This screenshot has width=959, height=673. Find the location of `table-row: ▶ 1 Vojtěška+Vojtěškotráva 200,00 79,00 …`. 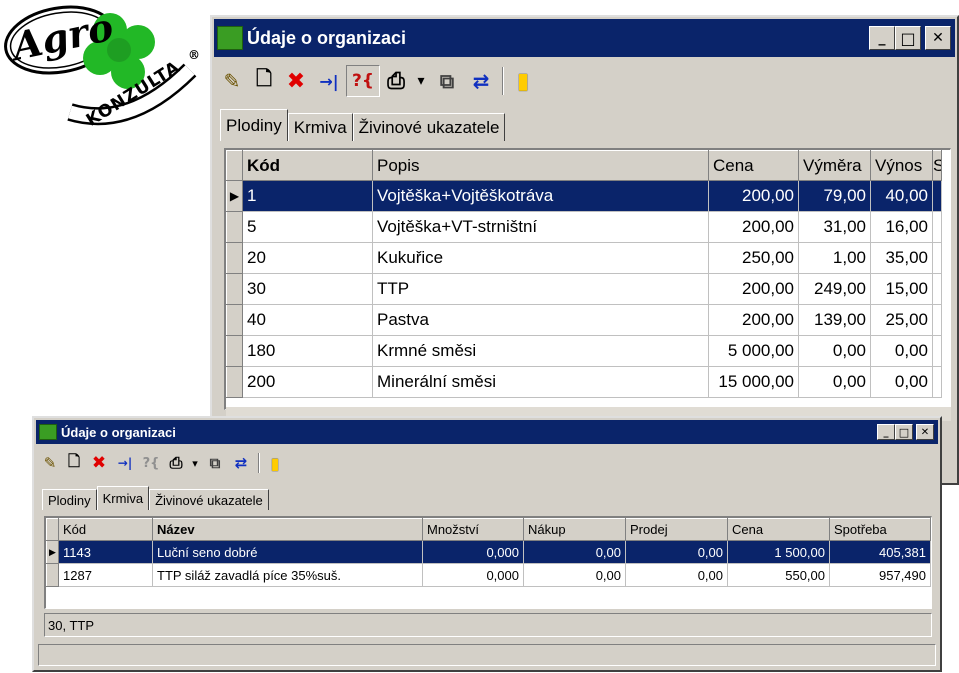

table-row: ▶ 1 Vojtěška+Vojtěškotráva 200,00 79,00 … is located at coordinates (584, 196).